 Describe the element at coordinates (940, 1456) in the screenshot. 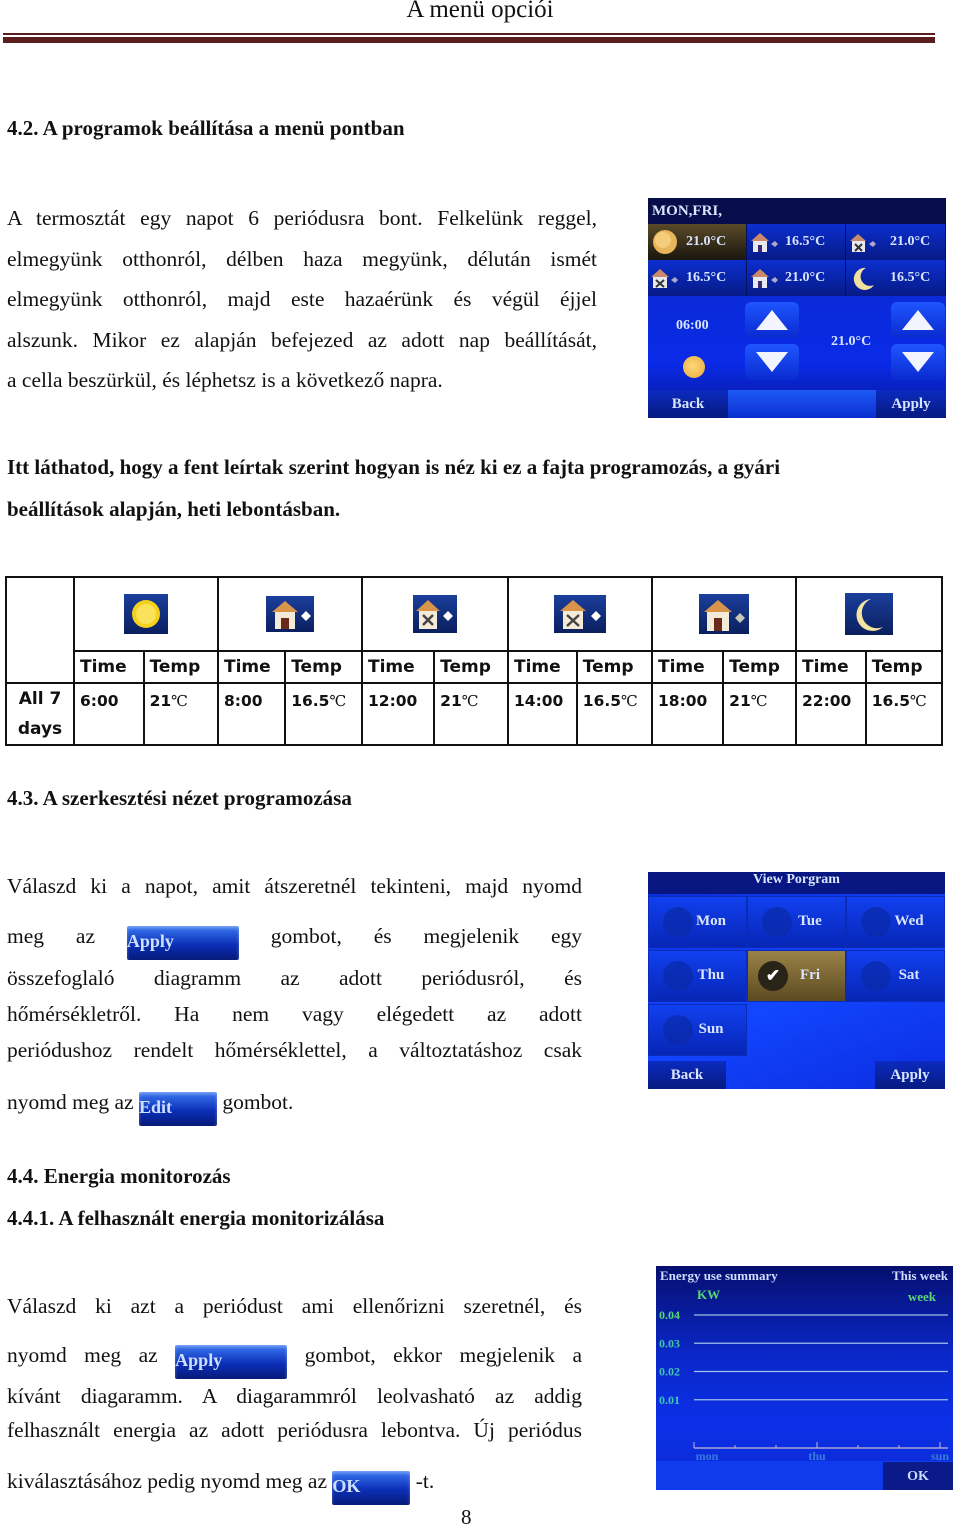

I see `x-tick-label: sun` at that location.